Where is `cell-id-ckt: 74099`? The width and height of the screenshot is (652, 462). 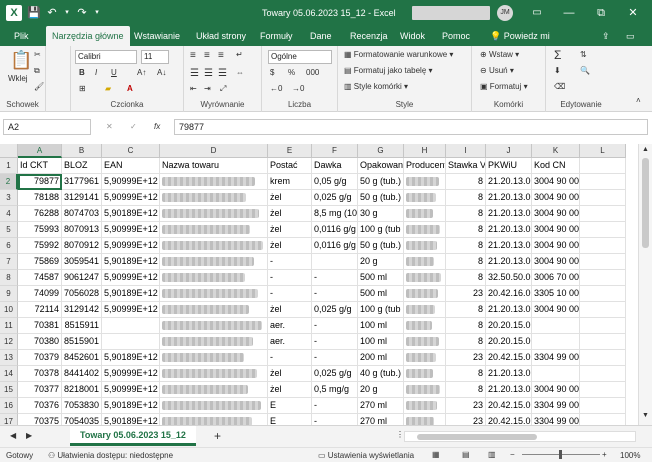 cell-id-ckt: 74099 is located at coordinates (40, 294).